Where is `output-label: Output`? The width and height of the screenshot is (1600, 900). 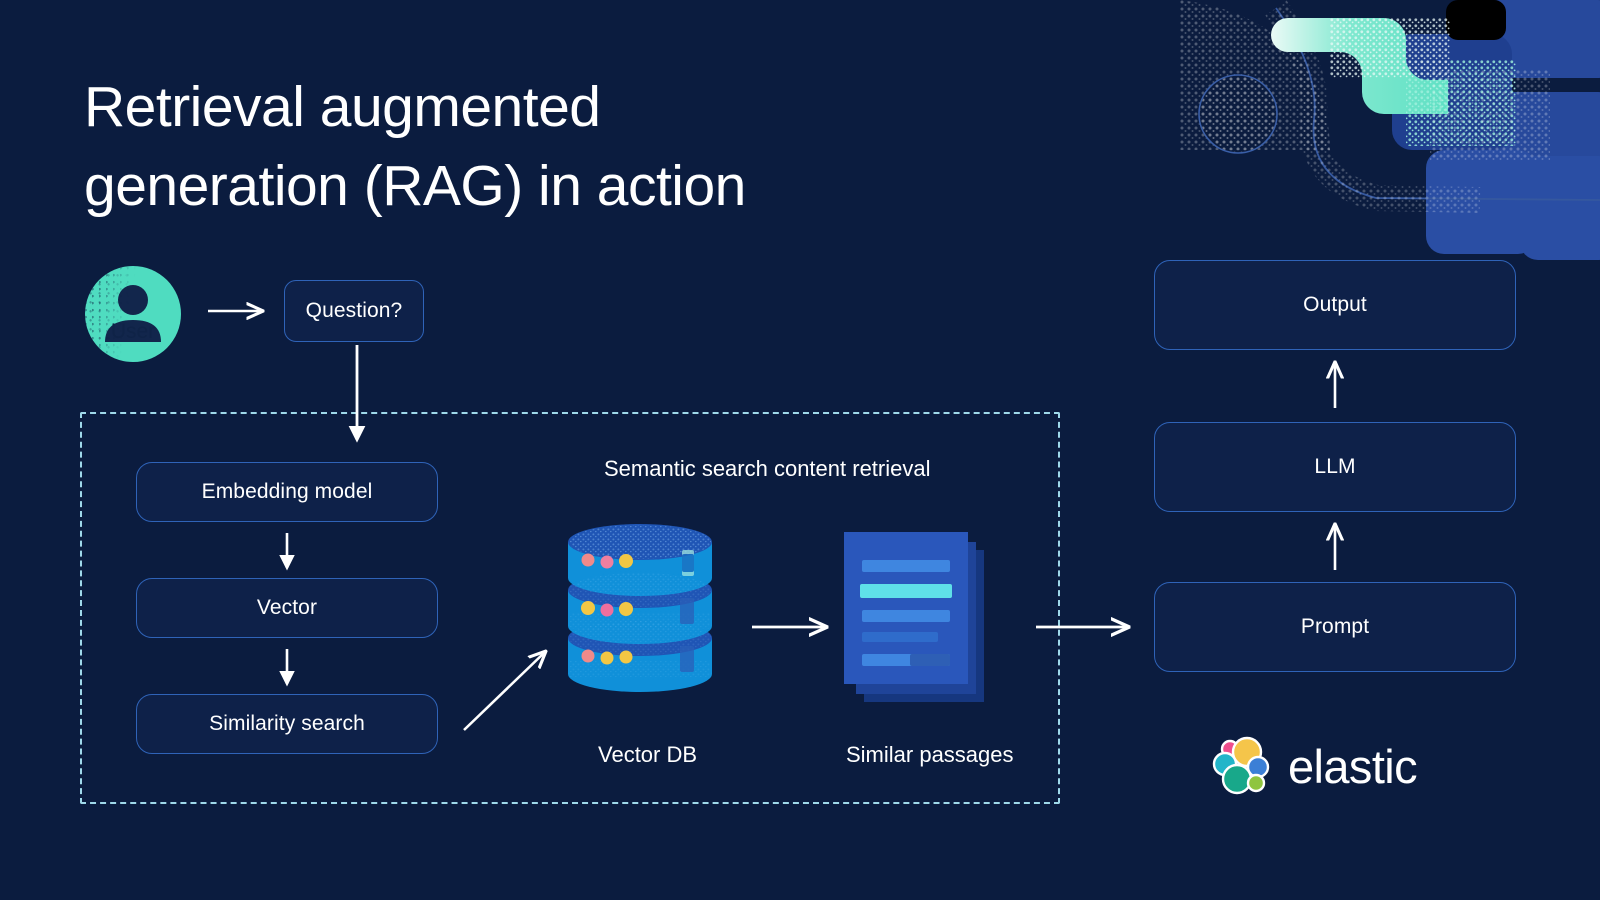
output-label: Output is located at coordinates (1335, 304).